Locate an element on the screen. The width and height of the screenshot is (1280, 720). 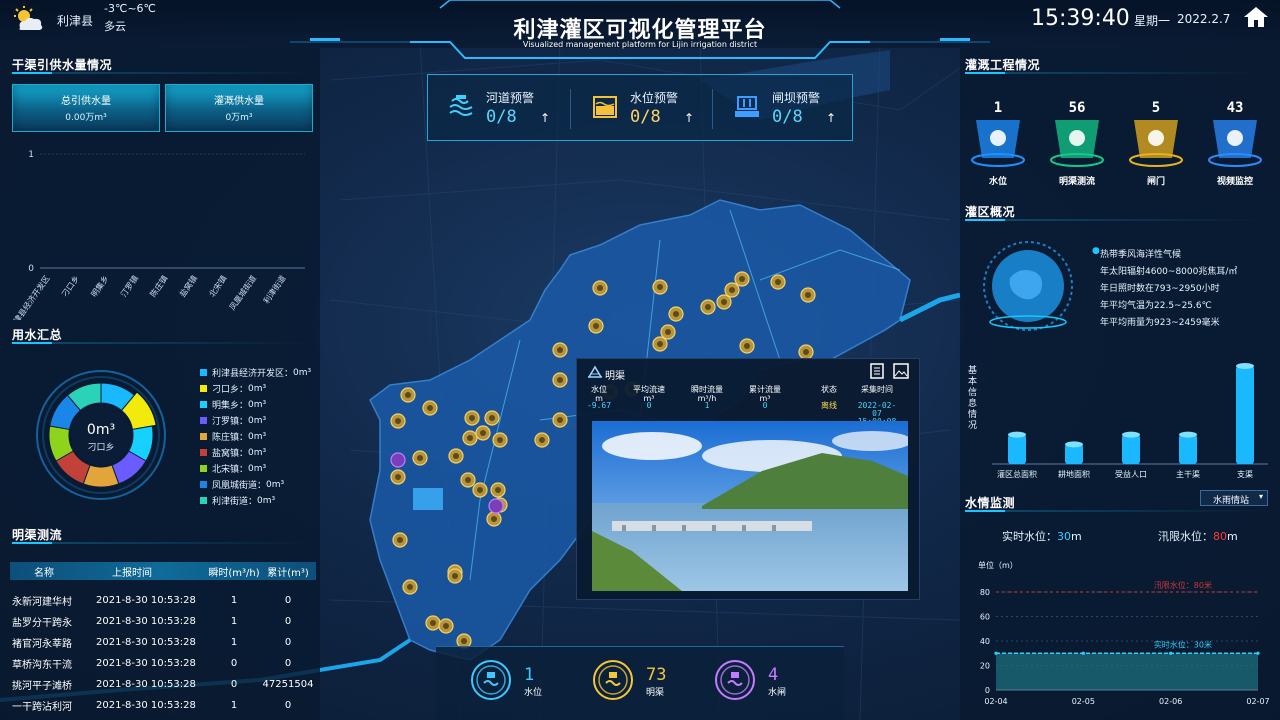
climate-fact: 年太阳辐射4600~8000兆焦耳/㎡ is located at coordinates (1169, 272).